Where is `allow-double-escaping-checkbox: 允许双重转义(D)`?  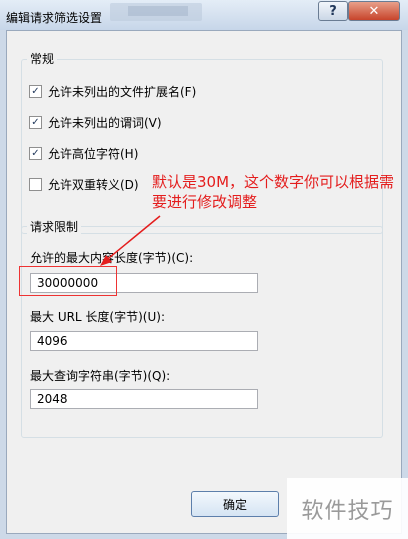
allow-double-escaping-checkbox: 允许双重转义(D) is located at coordinates (84, 184).